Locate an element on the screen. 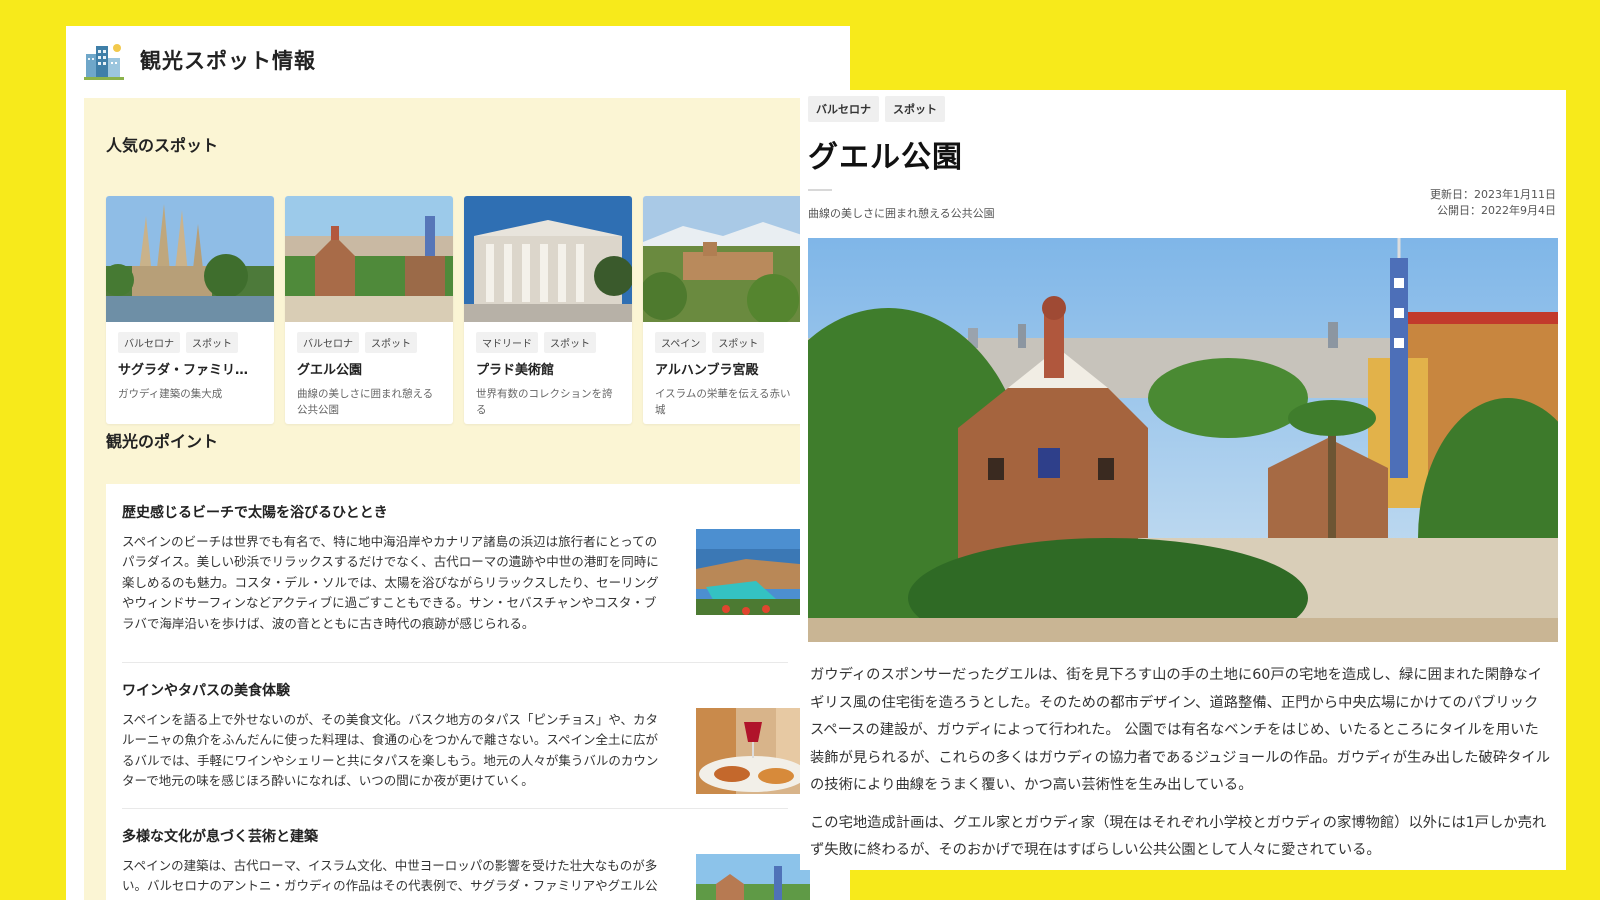 This screenshot has width=1600, height=900. card-description: 曲線の美しさに囲まれ憩える公共公園 is located at coordinates (365, 402).